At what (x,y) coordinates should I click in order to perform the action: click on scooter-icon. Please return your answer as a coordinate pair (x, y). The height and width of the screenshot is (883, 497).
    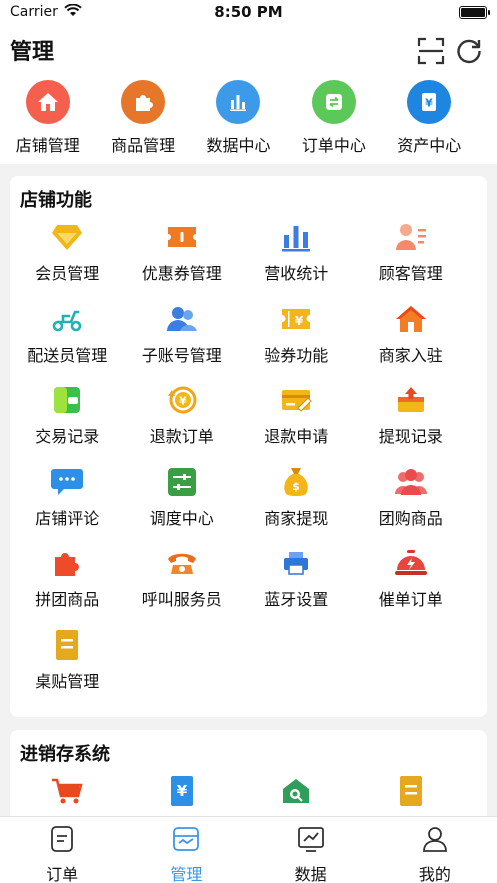
    Looking at the image, I should click on (67, 319).